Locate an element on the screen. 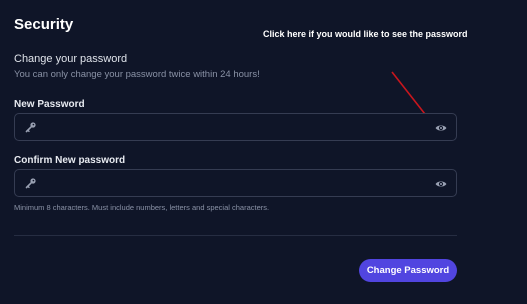 The height and width of the screenshot is (304, 527). confirm-password-input is located at coordinates (234, 184).